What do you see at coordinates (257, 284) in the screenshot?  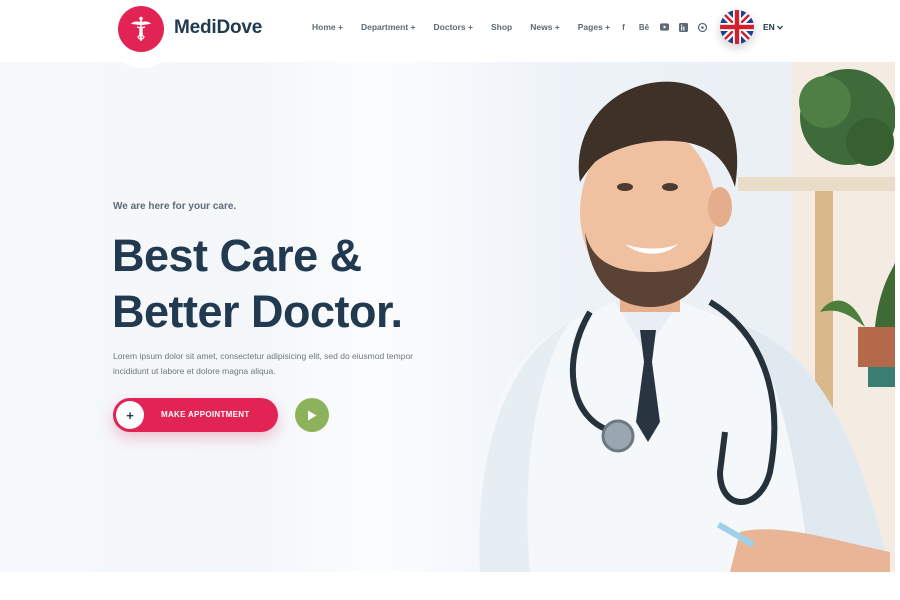 I see `hero-title: Best Care & Better Doctor.` at bounding box center [257, 284].